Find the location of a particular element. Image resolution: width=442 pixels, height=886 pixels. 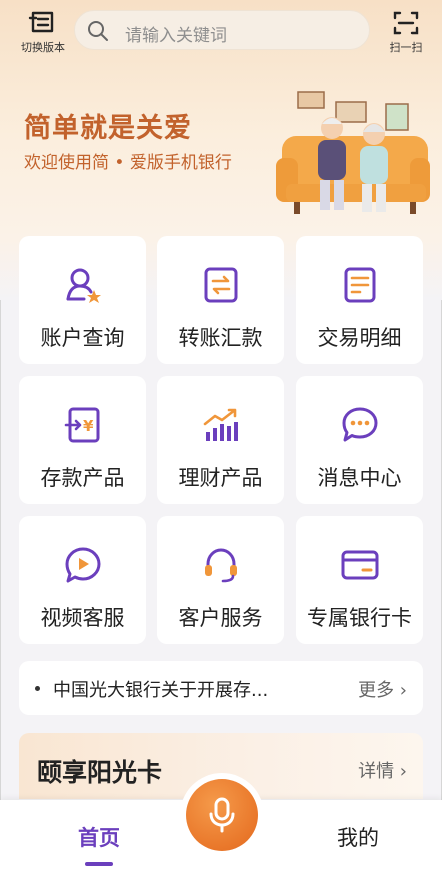

grid-item-video-service: 视频客服 is located at coordinates (82, 580).